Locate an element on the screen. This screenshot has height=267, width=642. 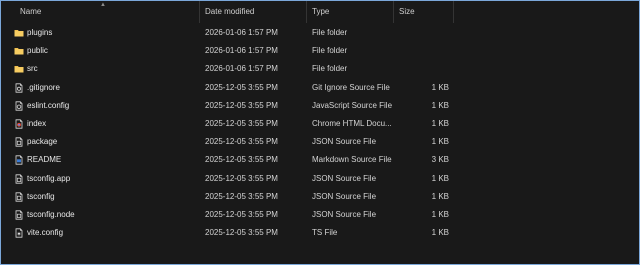
file-name: README is located at coordinates (44, 160).